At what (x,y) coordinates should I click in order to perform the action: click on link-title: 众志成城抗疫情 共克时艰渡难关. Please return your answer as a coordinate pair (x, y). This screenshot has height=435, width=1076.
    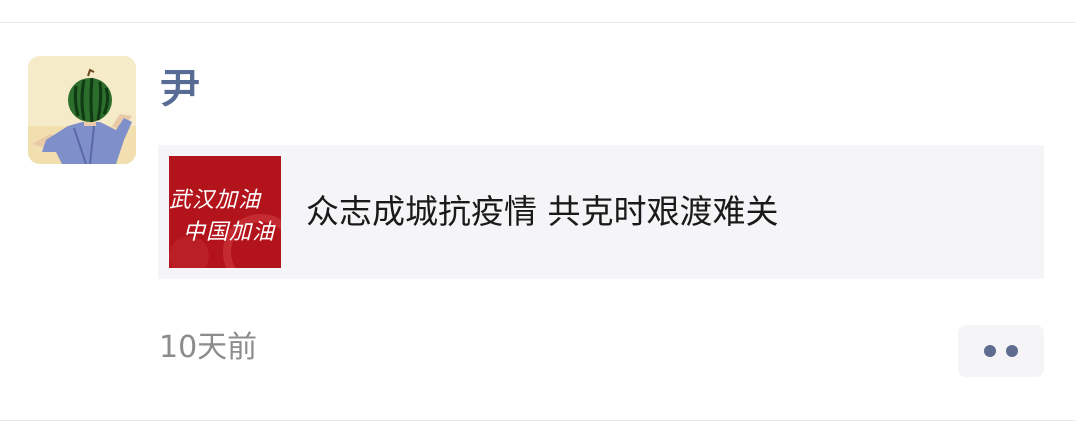
    Looking at the image, I should click on (542, 211).